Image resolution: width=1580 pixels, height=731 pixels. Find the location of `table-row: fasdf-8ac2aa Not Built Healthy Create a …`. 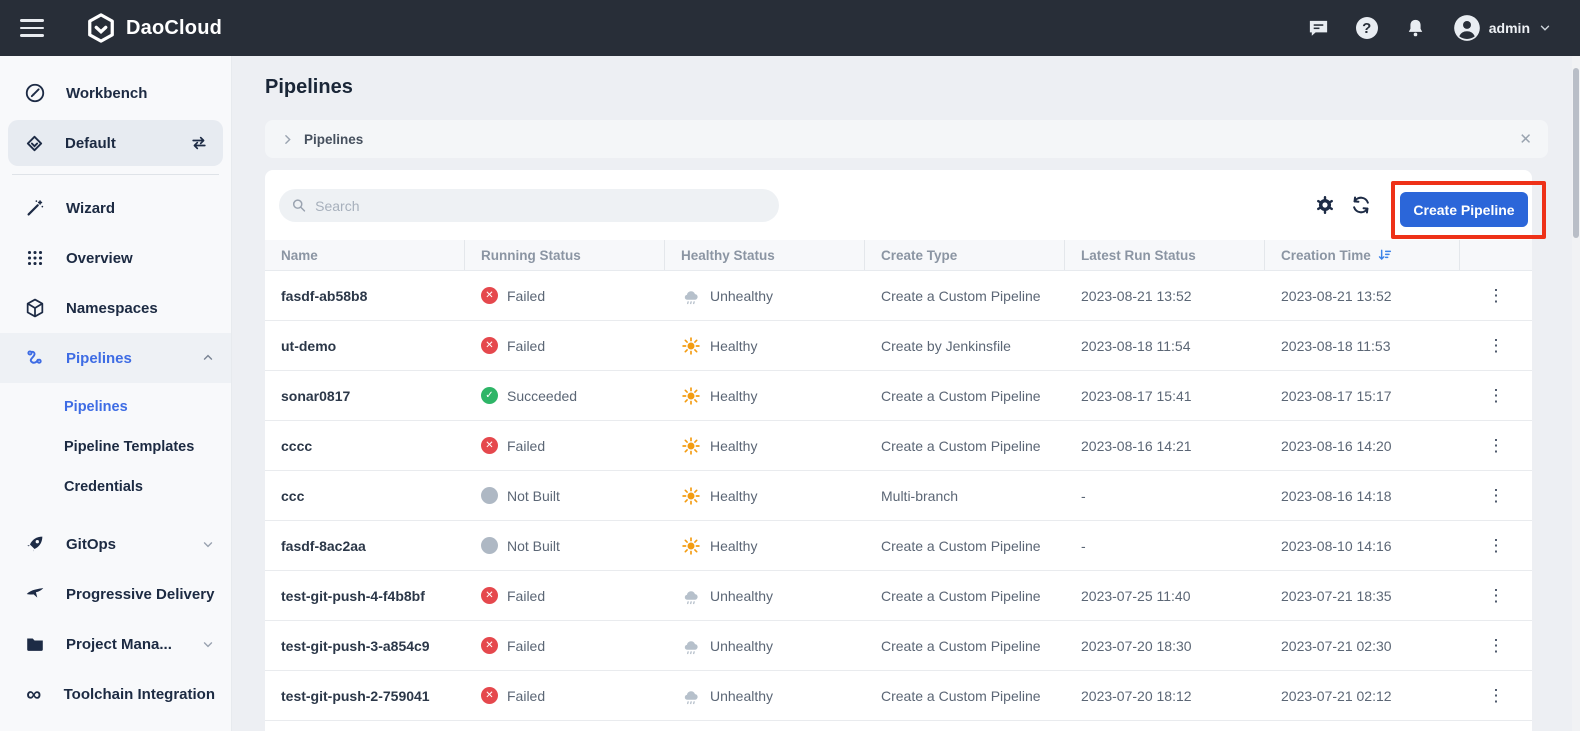

table-row: fasdf-8ac2aa Not Built Healthy Create a … is located at coordinates (898, 546).